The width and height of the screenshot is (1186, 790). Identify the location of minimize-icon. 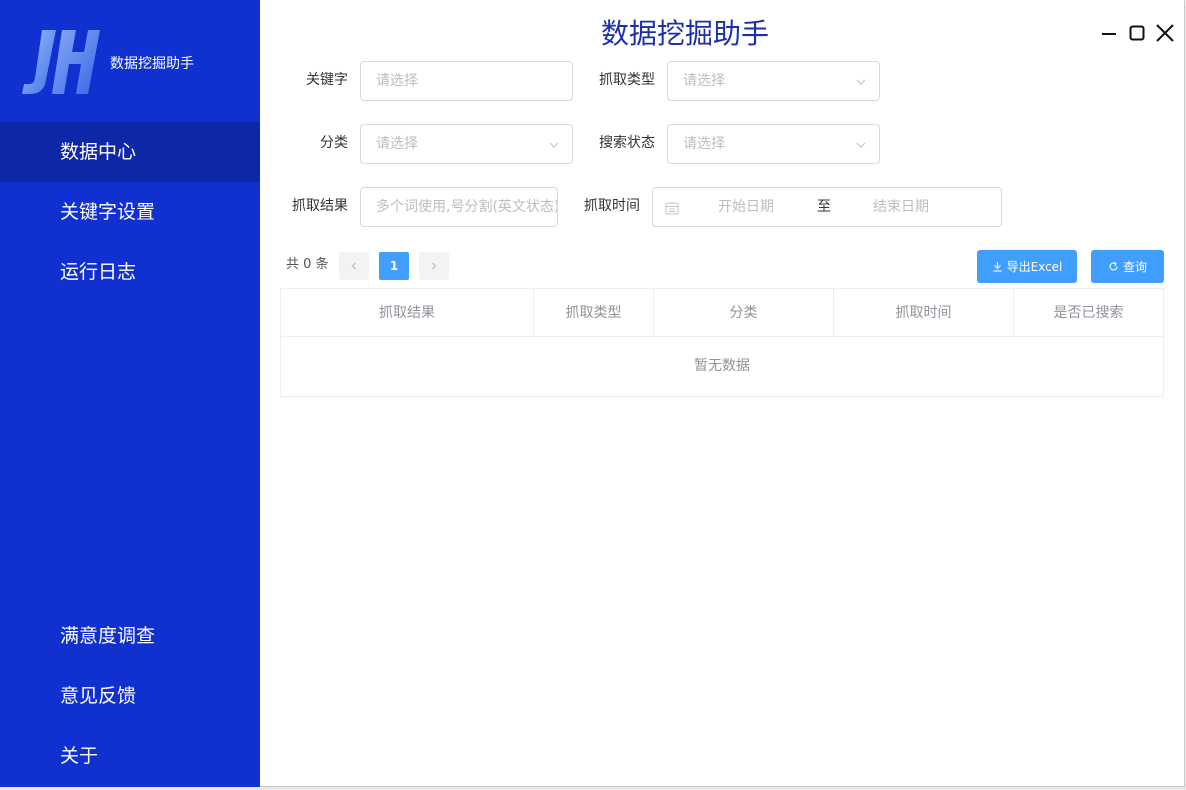
(1109, 34).